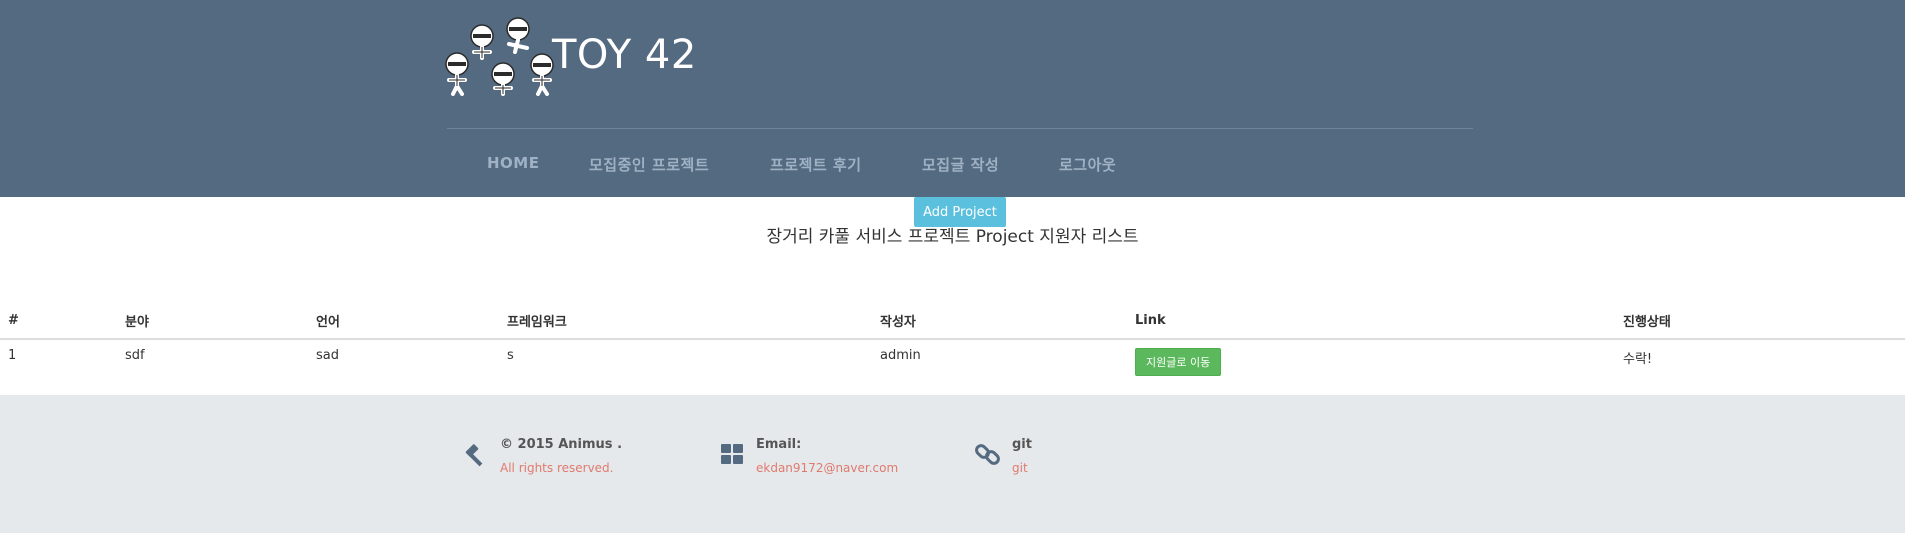 This screenshot has height=552, width=1905. I want to click on email-label: Email:, so click(779, 444).